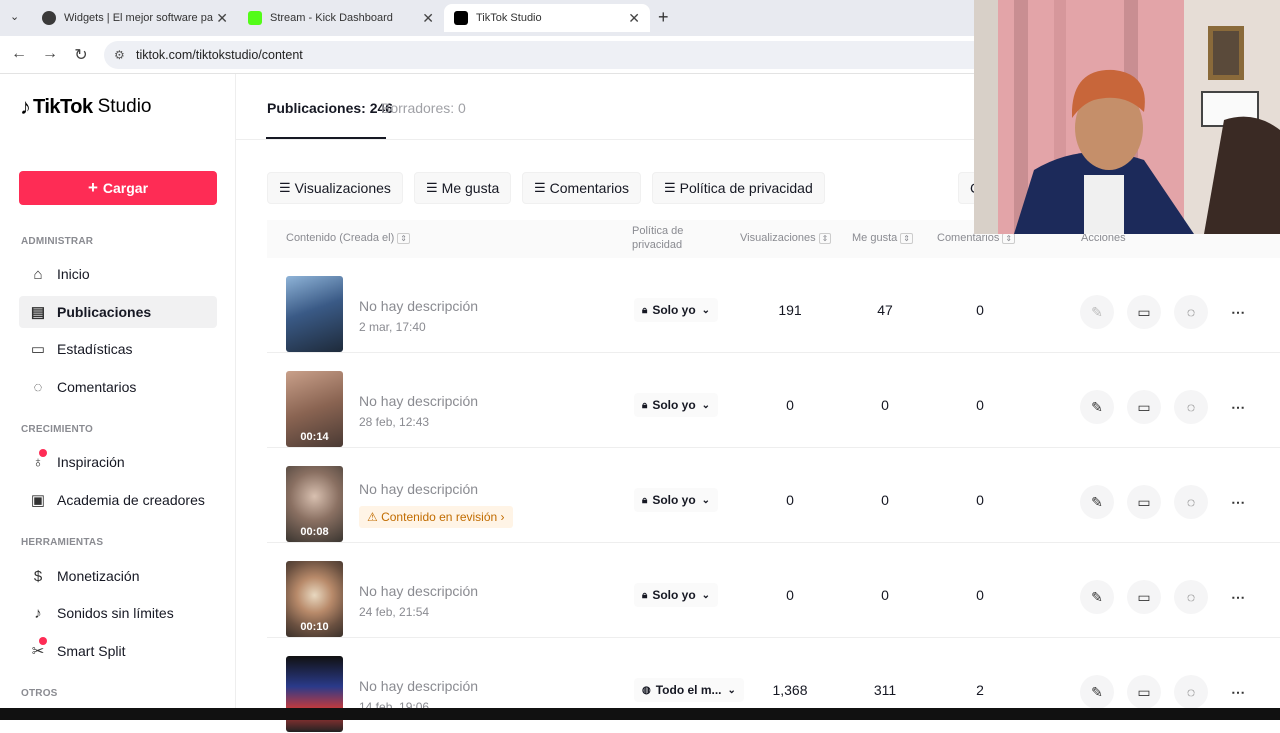  I want to click on section-tools: HERRAMIENTAS, so click(62, 542).